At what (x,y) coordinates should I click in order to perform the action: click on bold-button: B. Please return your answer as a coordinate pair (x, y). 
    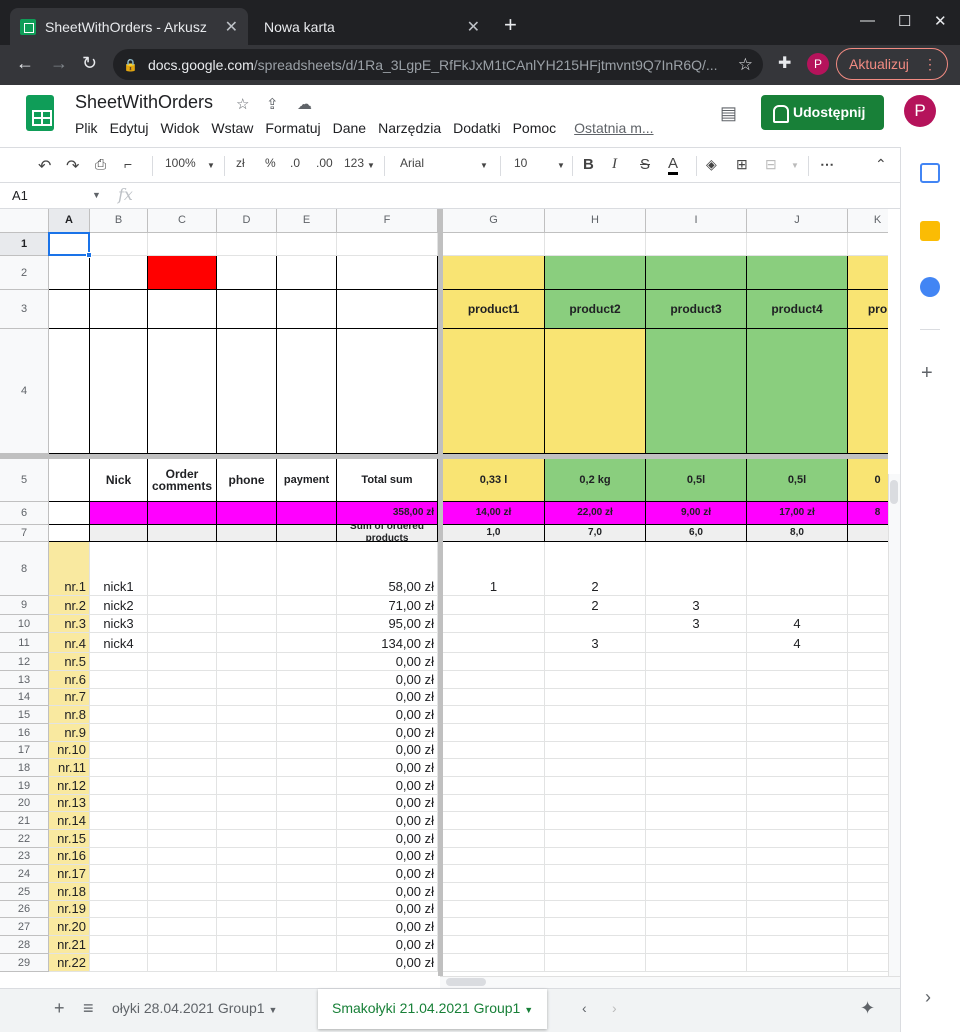
    Looking at the image, I should click on (588, 164).